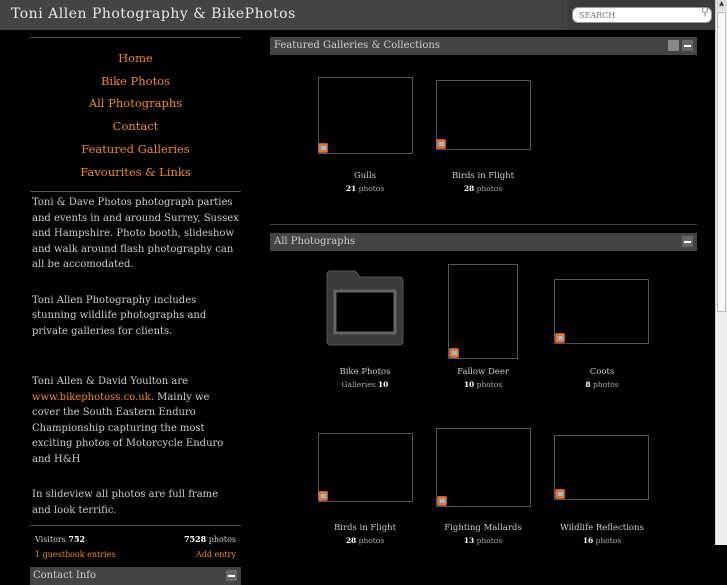 This screenshot has width=727, height=585. I want to click on add-entry-link: Add entry, so click(216, 554).